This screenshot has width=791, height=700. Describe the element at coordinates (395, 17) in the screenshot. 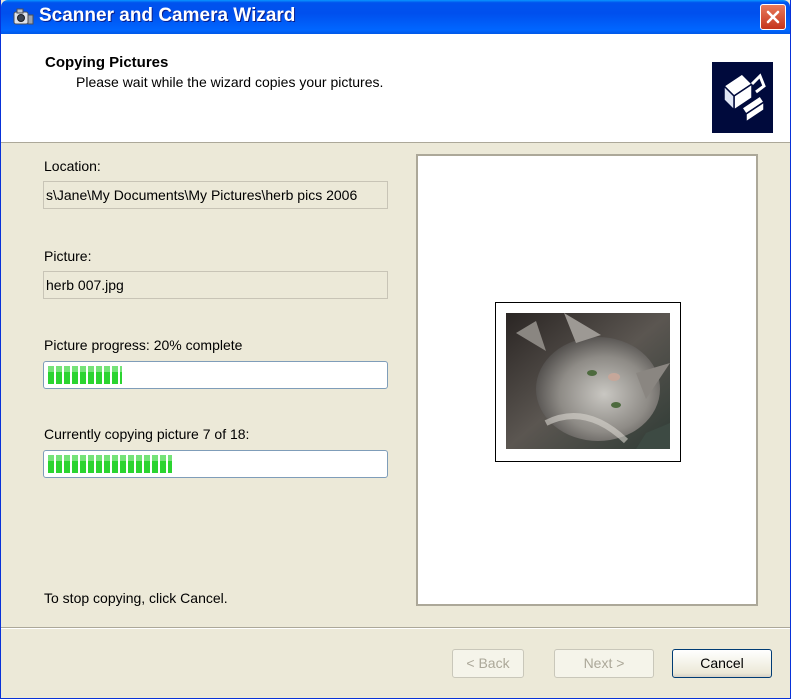

I see `title-bar: Scanner and Camera Wizard` at that location.